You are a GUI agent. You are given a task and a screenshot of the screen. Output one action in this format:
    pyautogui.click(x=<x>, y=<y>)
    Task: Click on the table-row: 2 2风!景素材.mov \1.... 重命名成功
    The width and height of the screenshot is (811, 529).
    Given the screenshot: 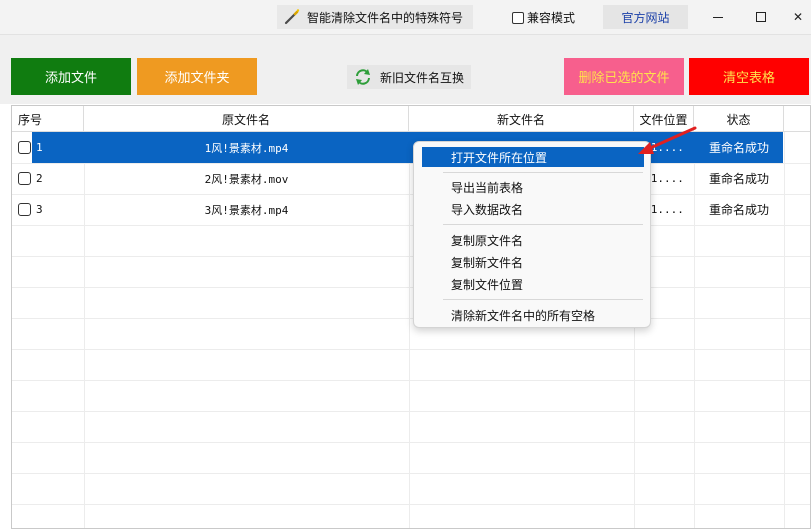 What is the action you would take?
    pyautogui.click(x=411, y=178)
    